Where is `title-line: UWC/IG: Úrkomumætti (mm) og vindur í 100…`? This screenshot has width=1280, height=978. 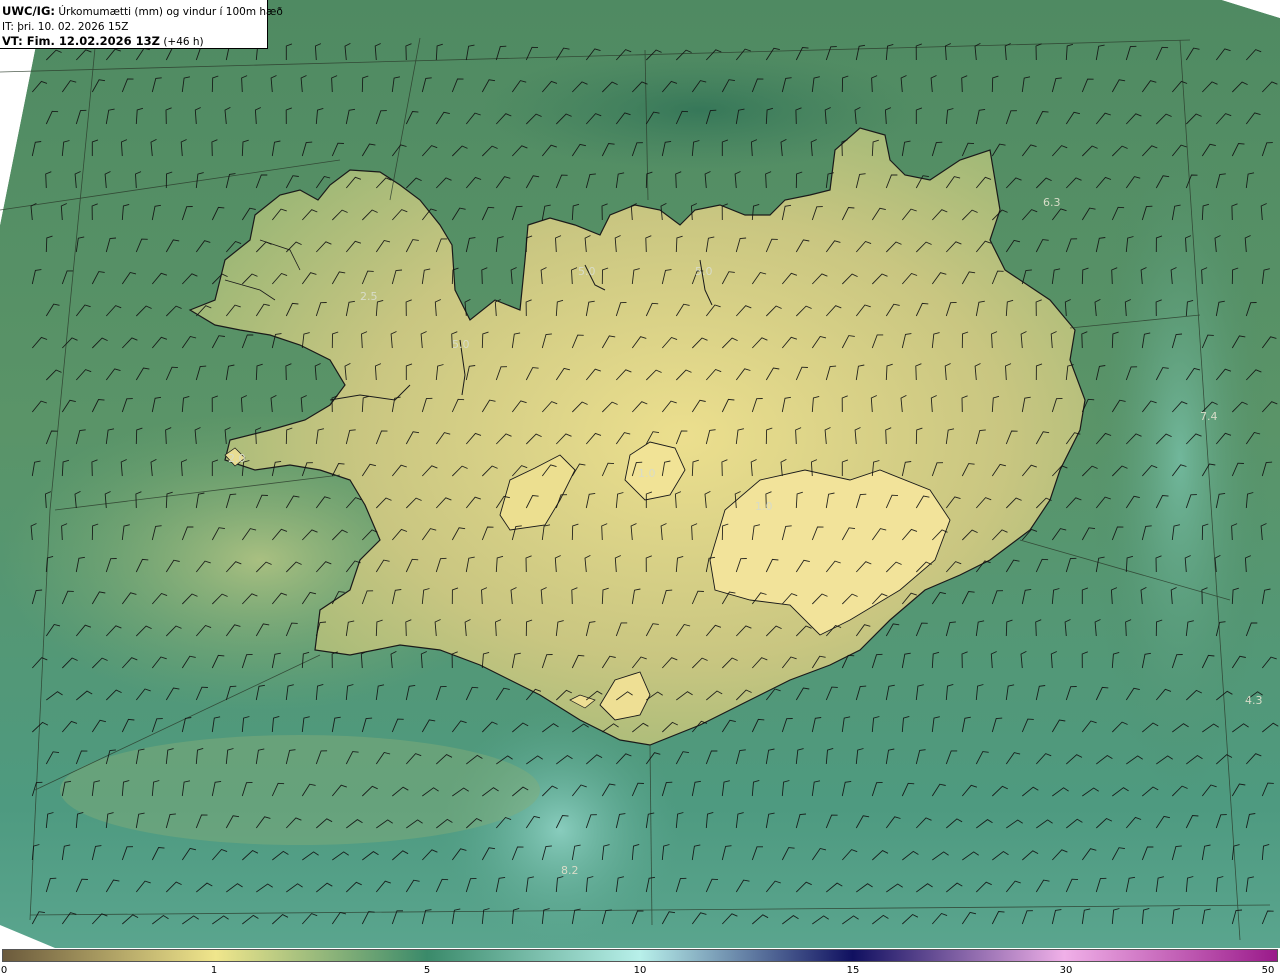 title-line: UWC/IG: Úrkomumætti (mm) og vindur í 100… is located at coordinates (142, 12).